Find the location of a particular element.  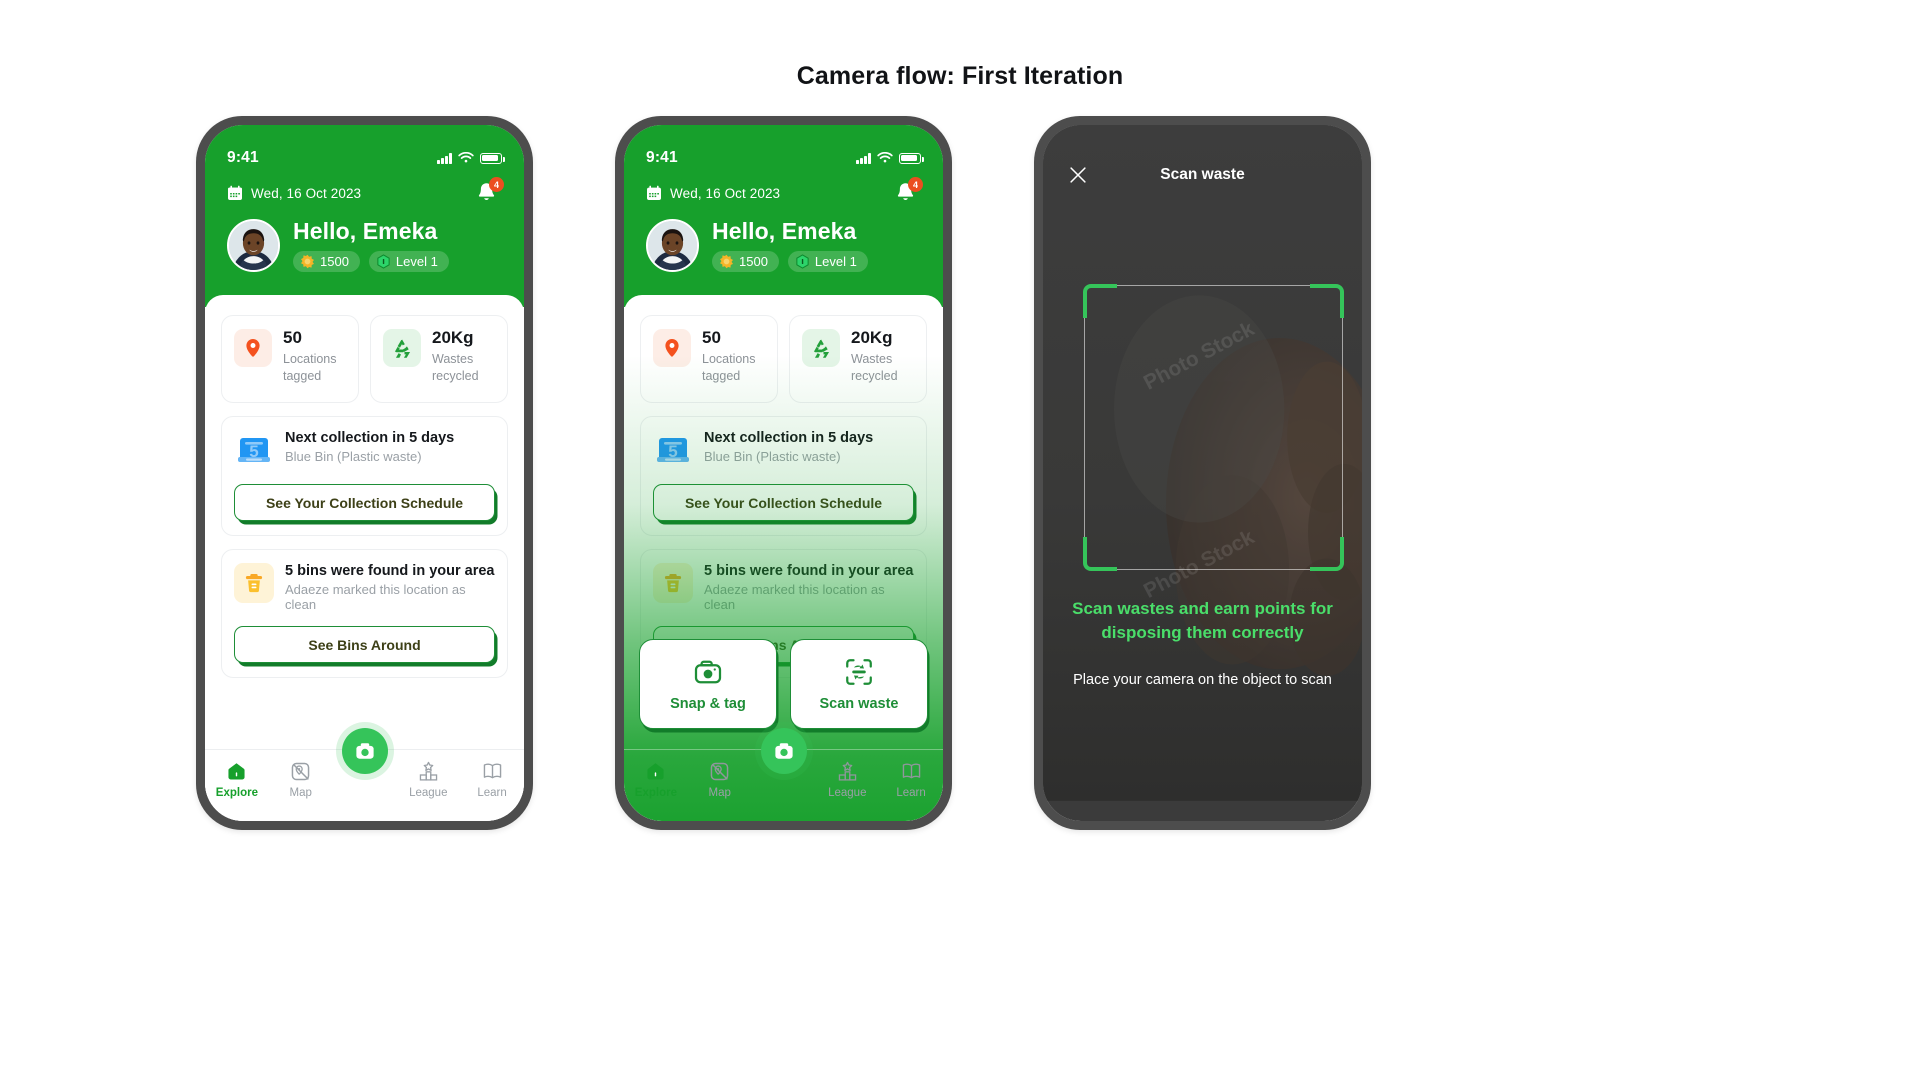

tab-label: Explore is located at coordinates (236, 793).